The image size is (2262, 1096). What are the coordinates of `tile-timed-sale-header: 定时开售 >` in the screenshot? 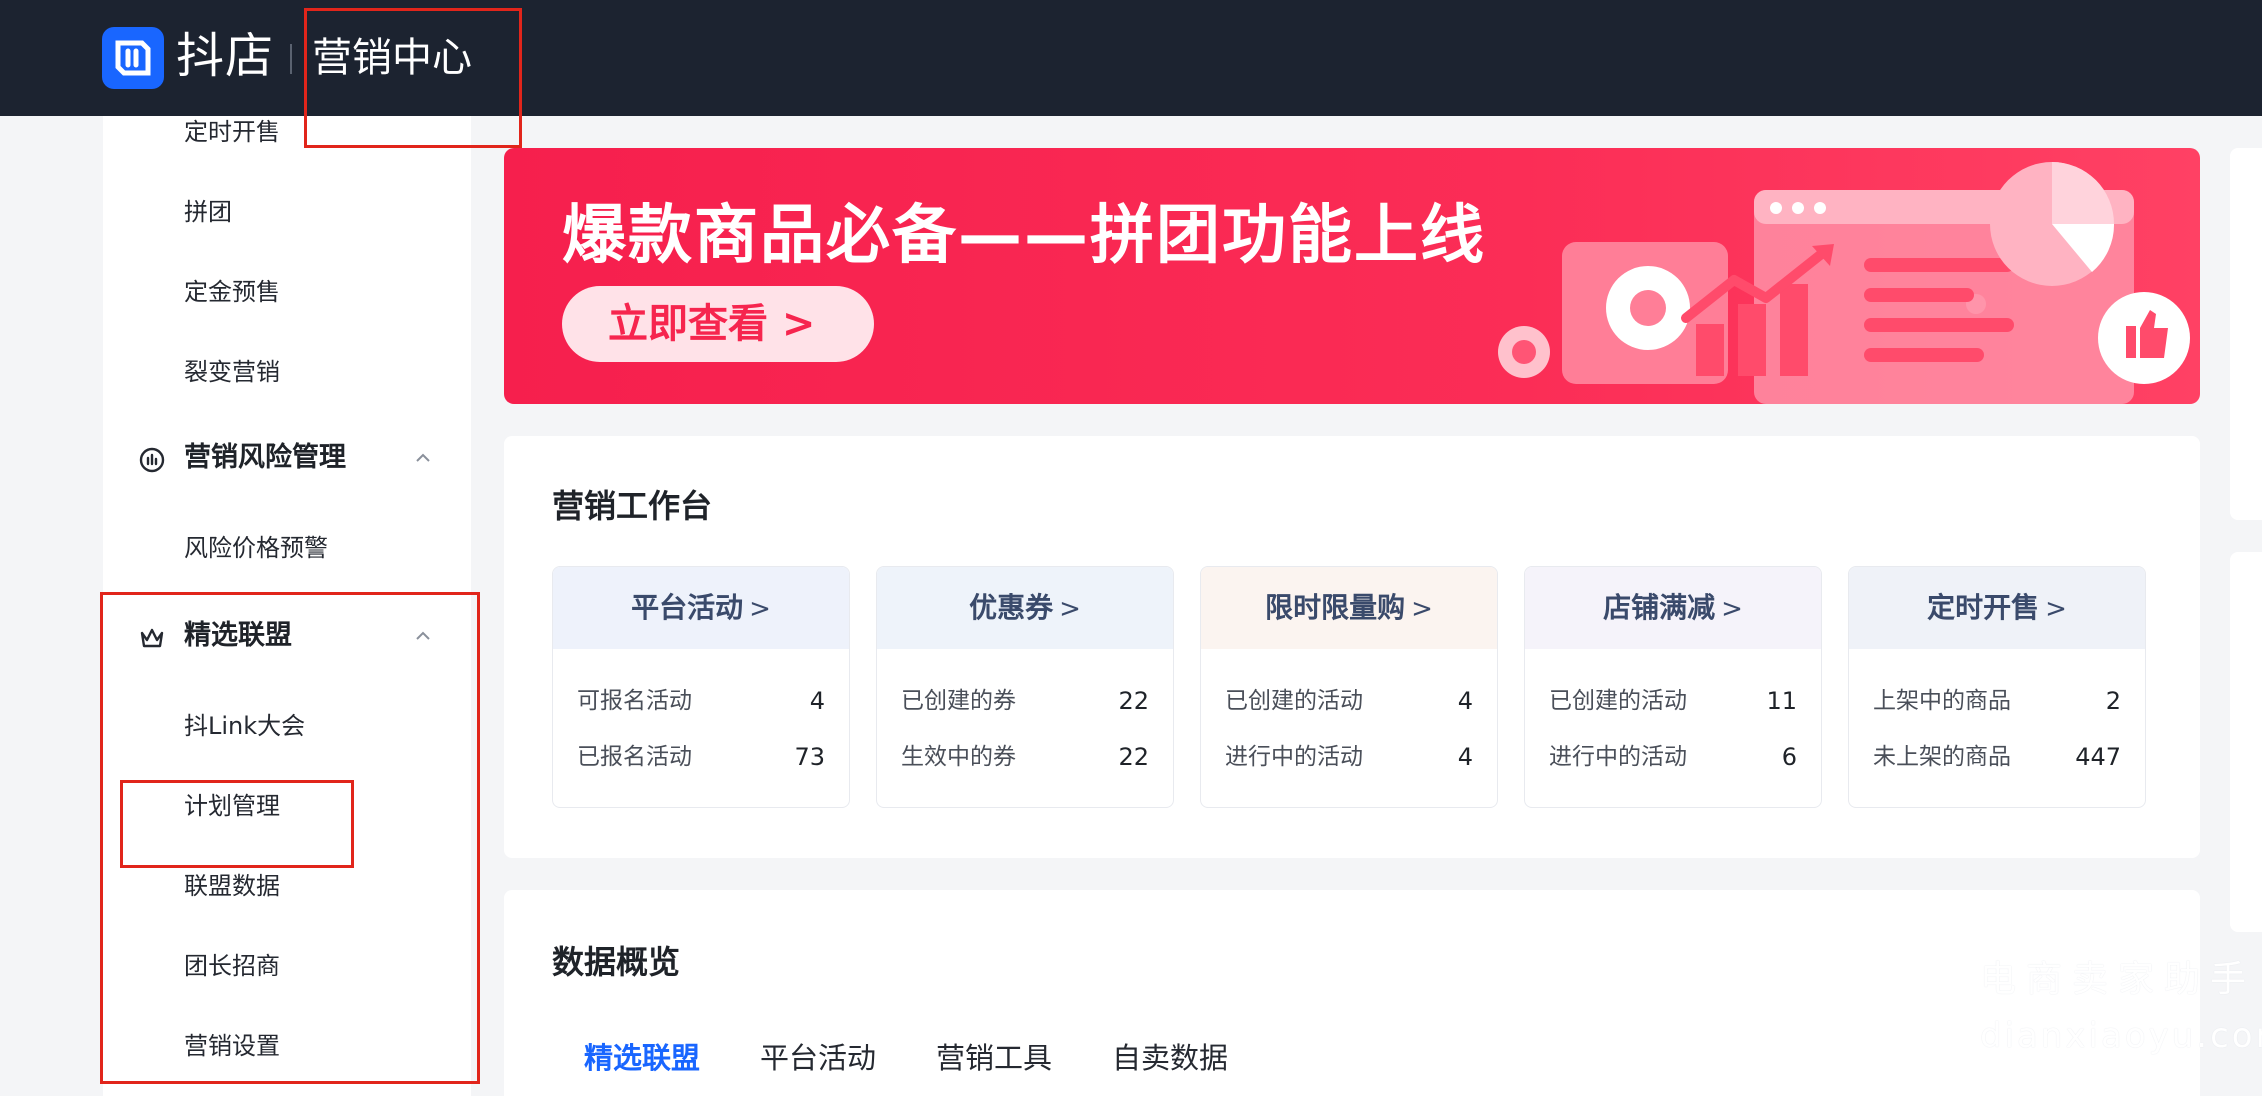 It's located at (1997, 608).